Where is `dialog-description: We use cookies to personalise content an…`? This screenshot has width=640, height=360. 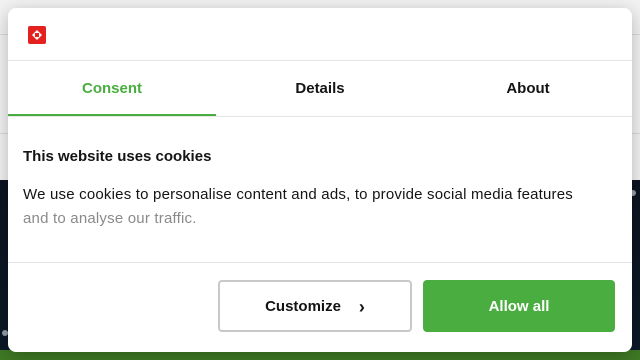
dialog-description: We use cookies to personalise content an… is located at coordinates (320, 207).